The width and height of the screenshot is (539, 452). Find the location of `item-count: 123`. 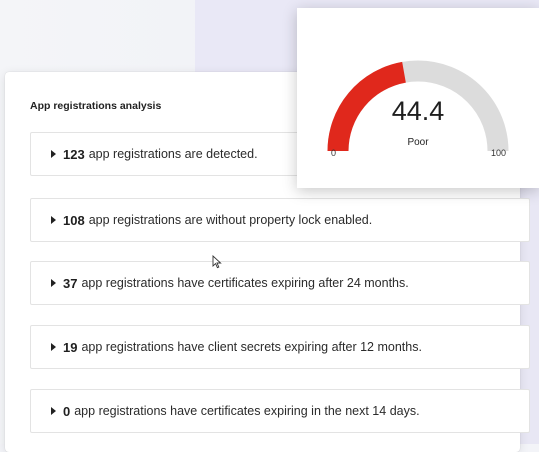

item-count: 123 is located at coordinates (74, 154).